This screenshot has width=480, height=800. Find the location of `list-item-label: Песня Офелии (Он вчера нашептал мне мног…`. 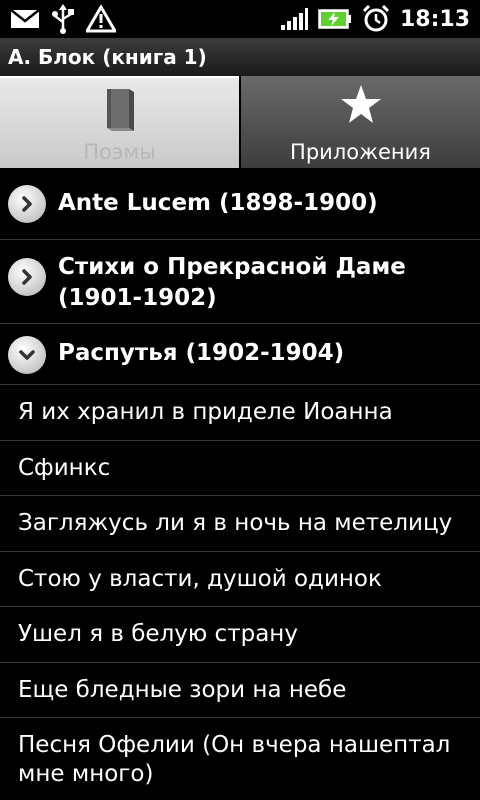

list-item-label: Песня Офелии (Он вчера нашептал мне мног… is located at coordinates (234, 759).